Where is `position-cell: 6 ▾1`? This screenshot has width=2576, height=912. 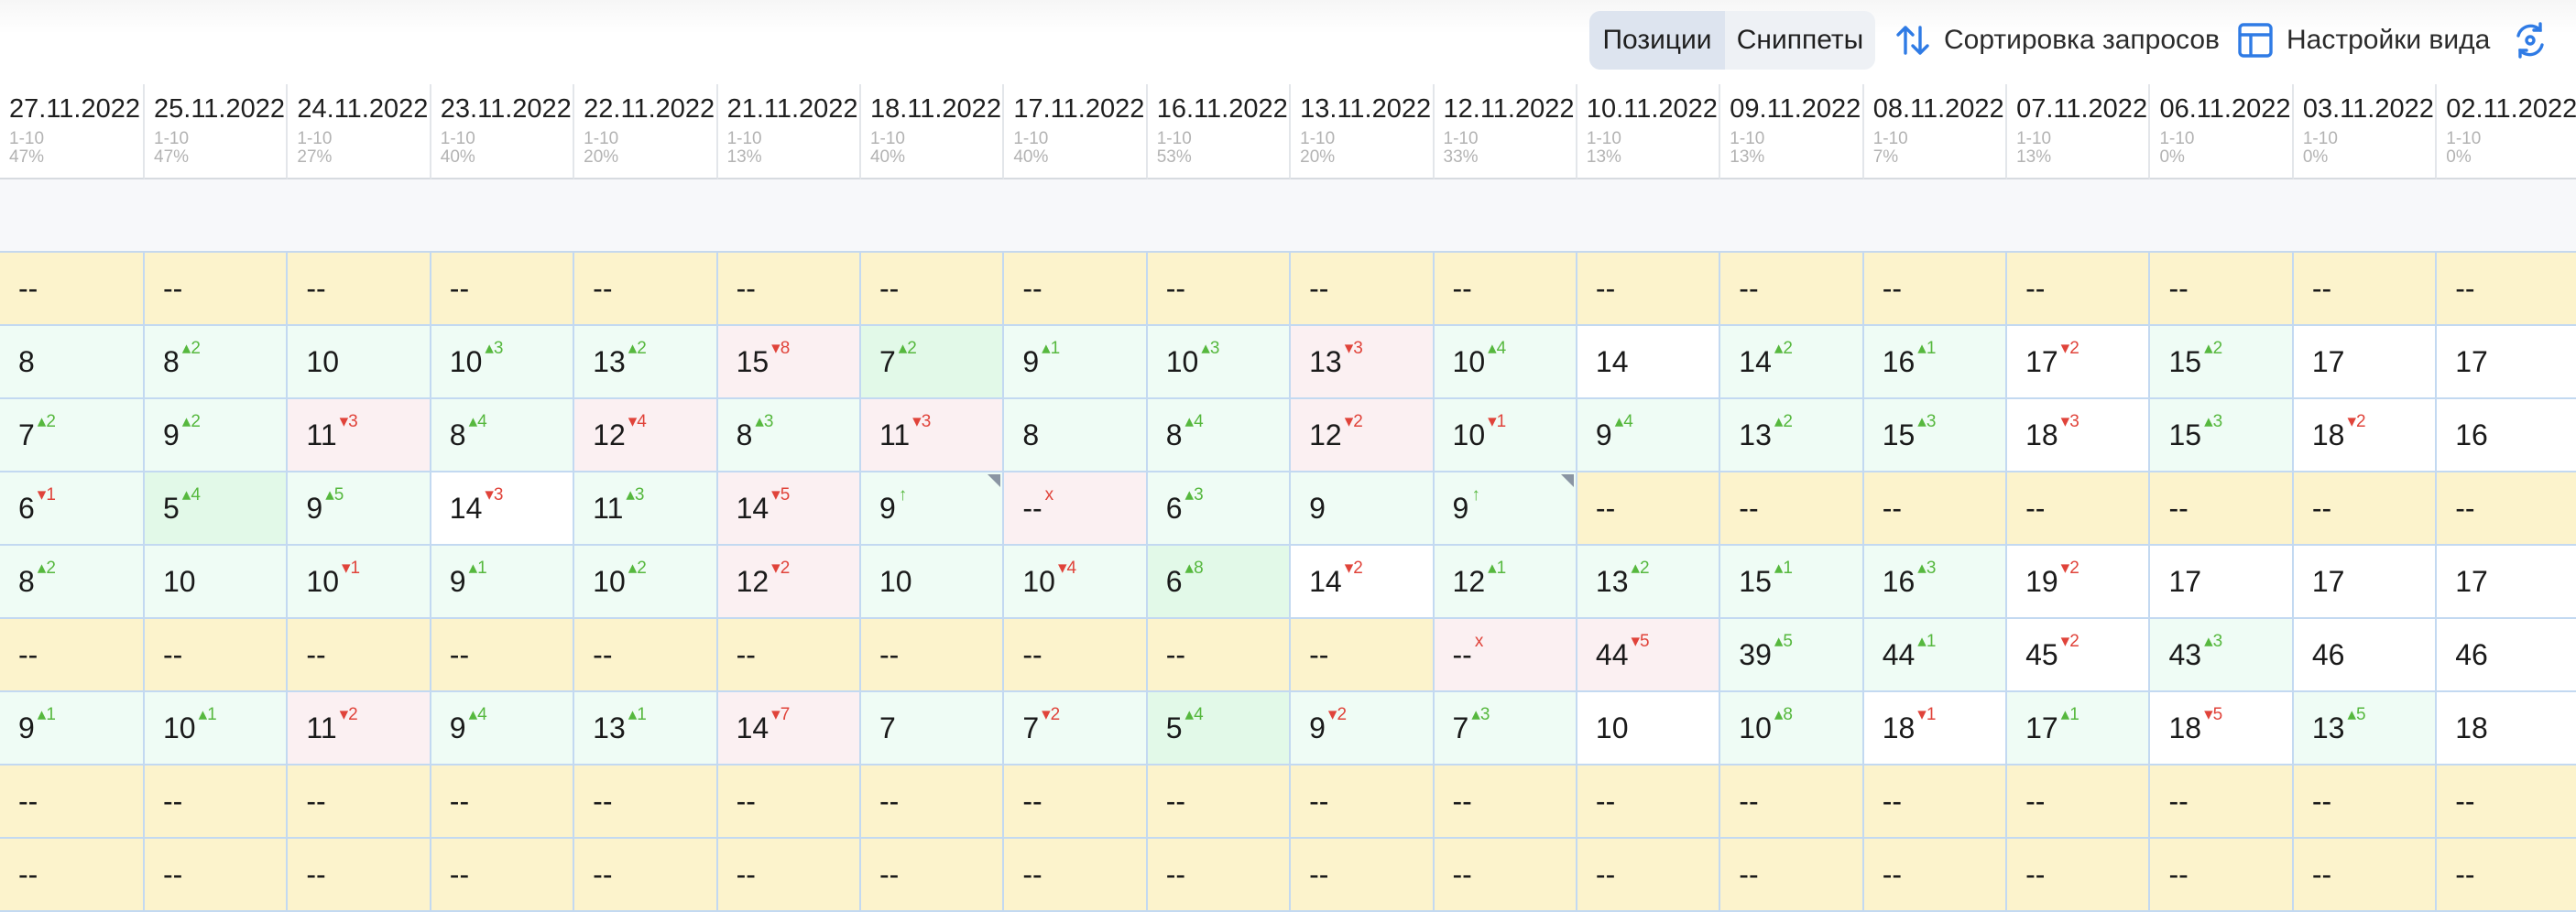
position-cell: 6 ▾1 is located at coordinates (72, 509).